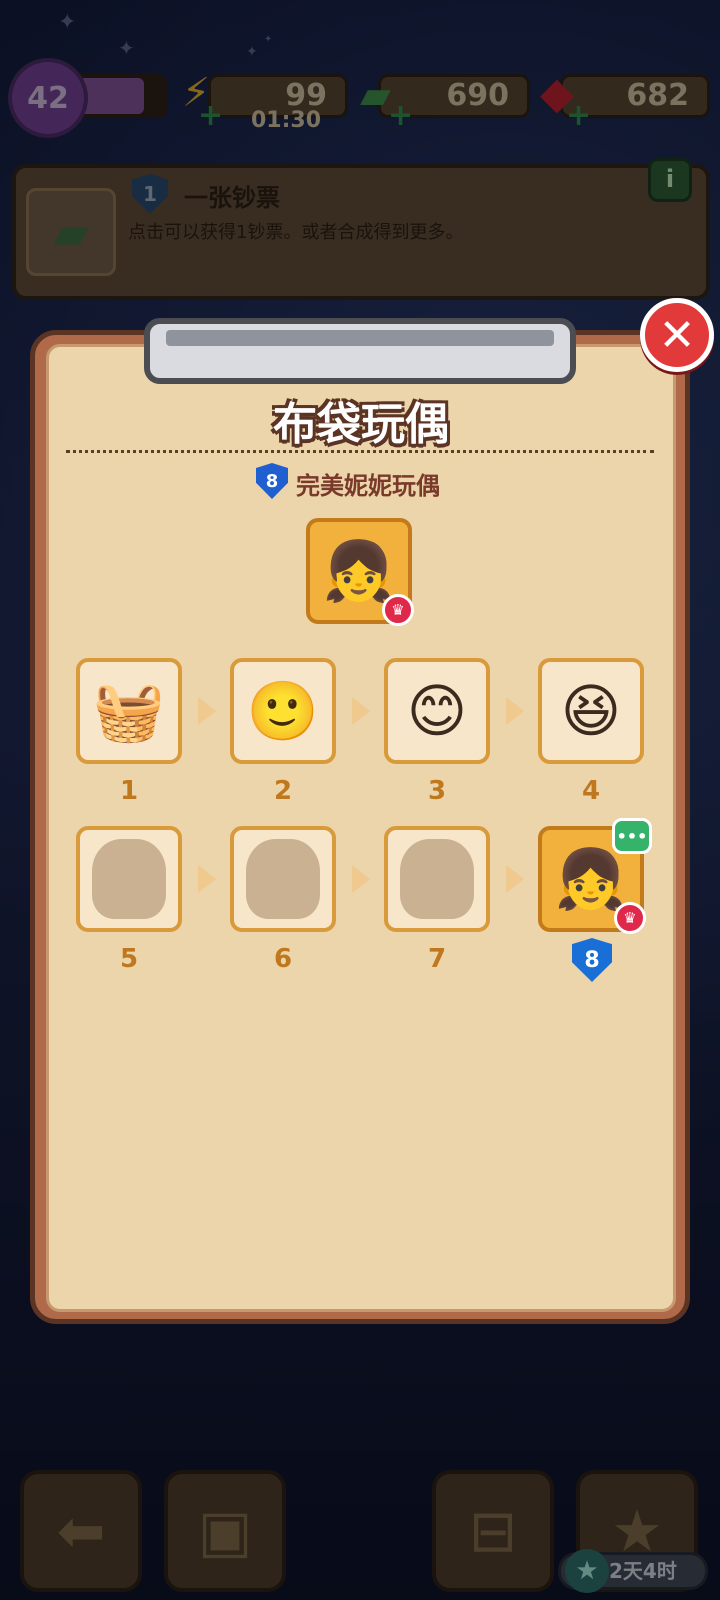  I want to click on chain-step-3: 😊, so click(437, 711).